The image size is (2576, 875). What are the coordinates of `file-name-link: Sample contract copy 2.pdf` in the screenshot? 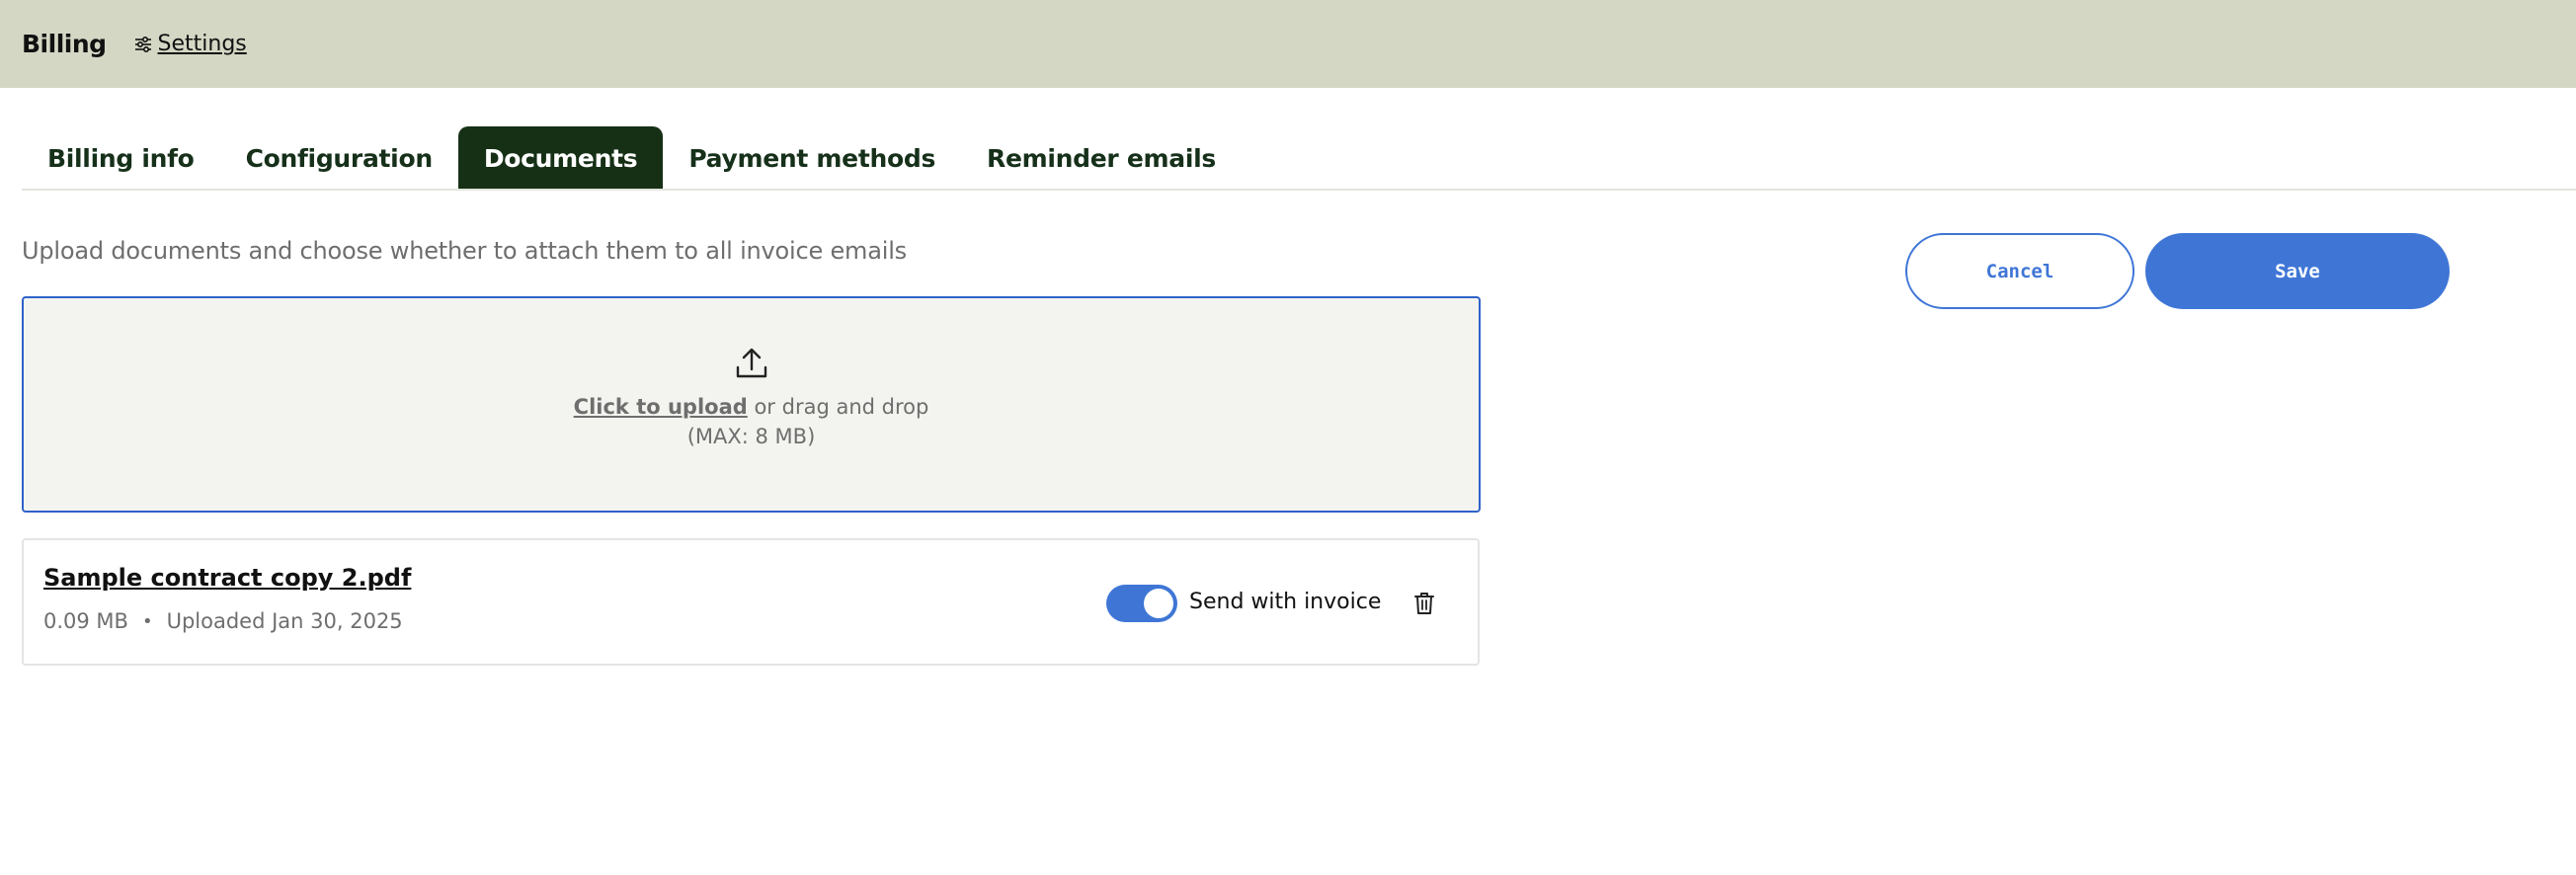 It's located at (227, 578).